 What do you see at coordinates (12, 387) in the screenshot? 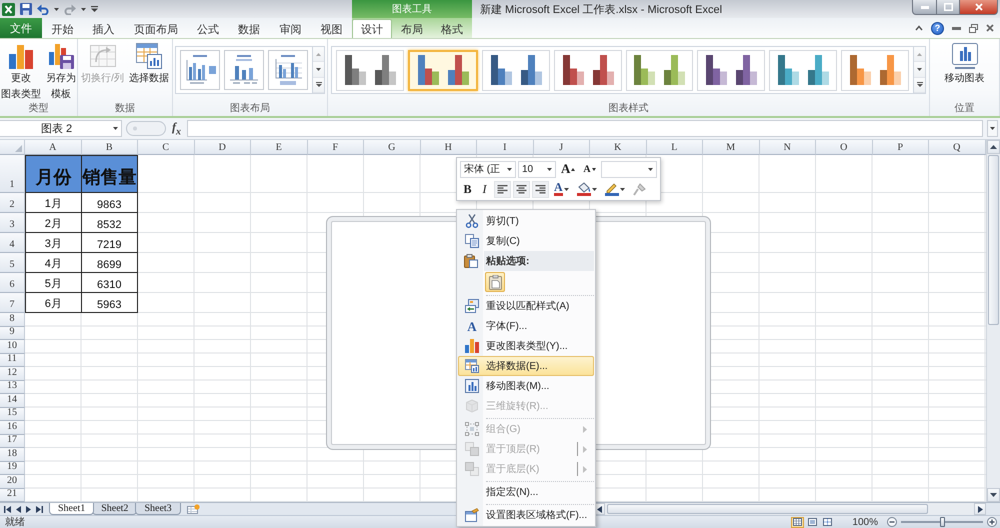
I see `row-header: 13` at bounding box center [12, 387].